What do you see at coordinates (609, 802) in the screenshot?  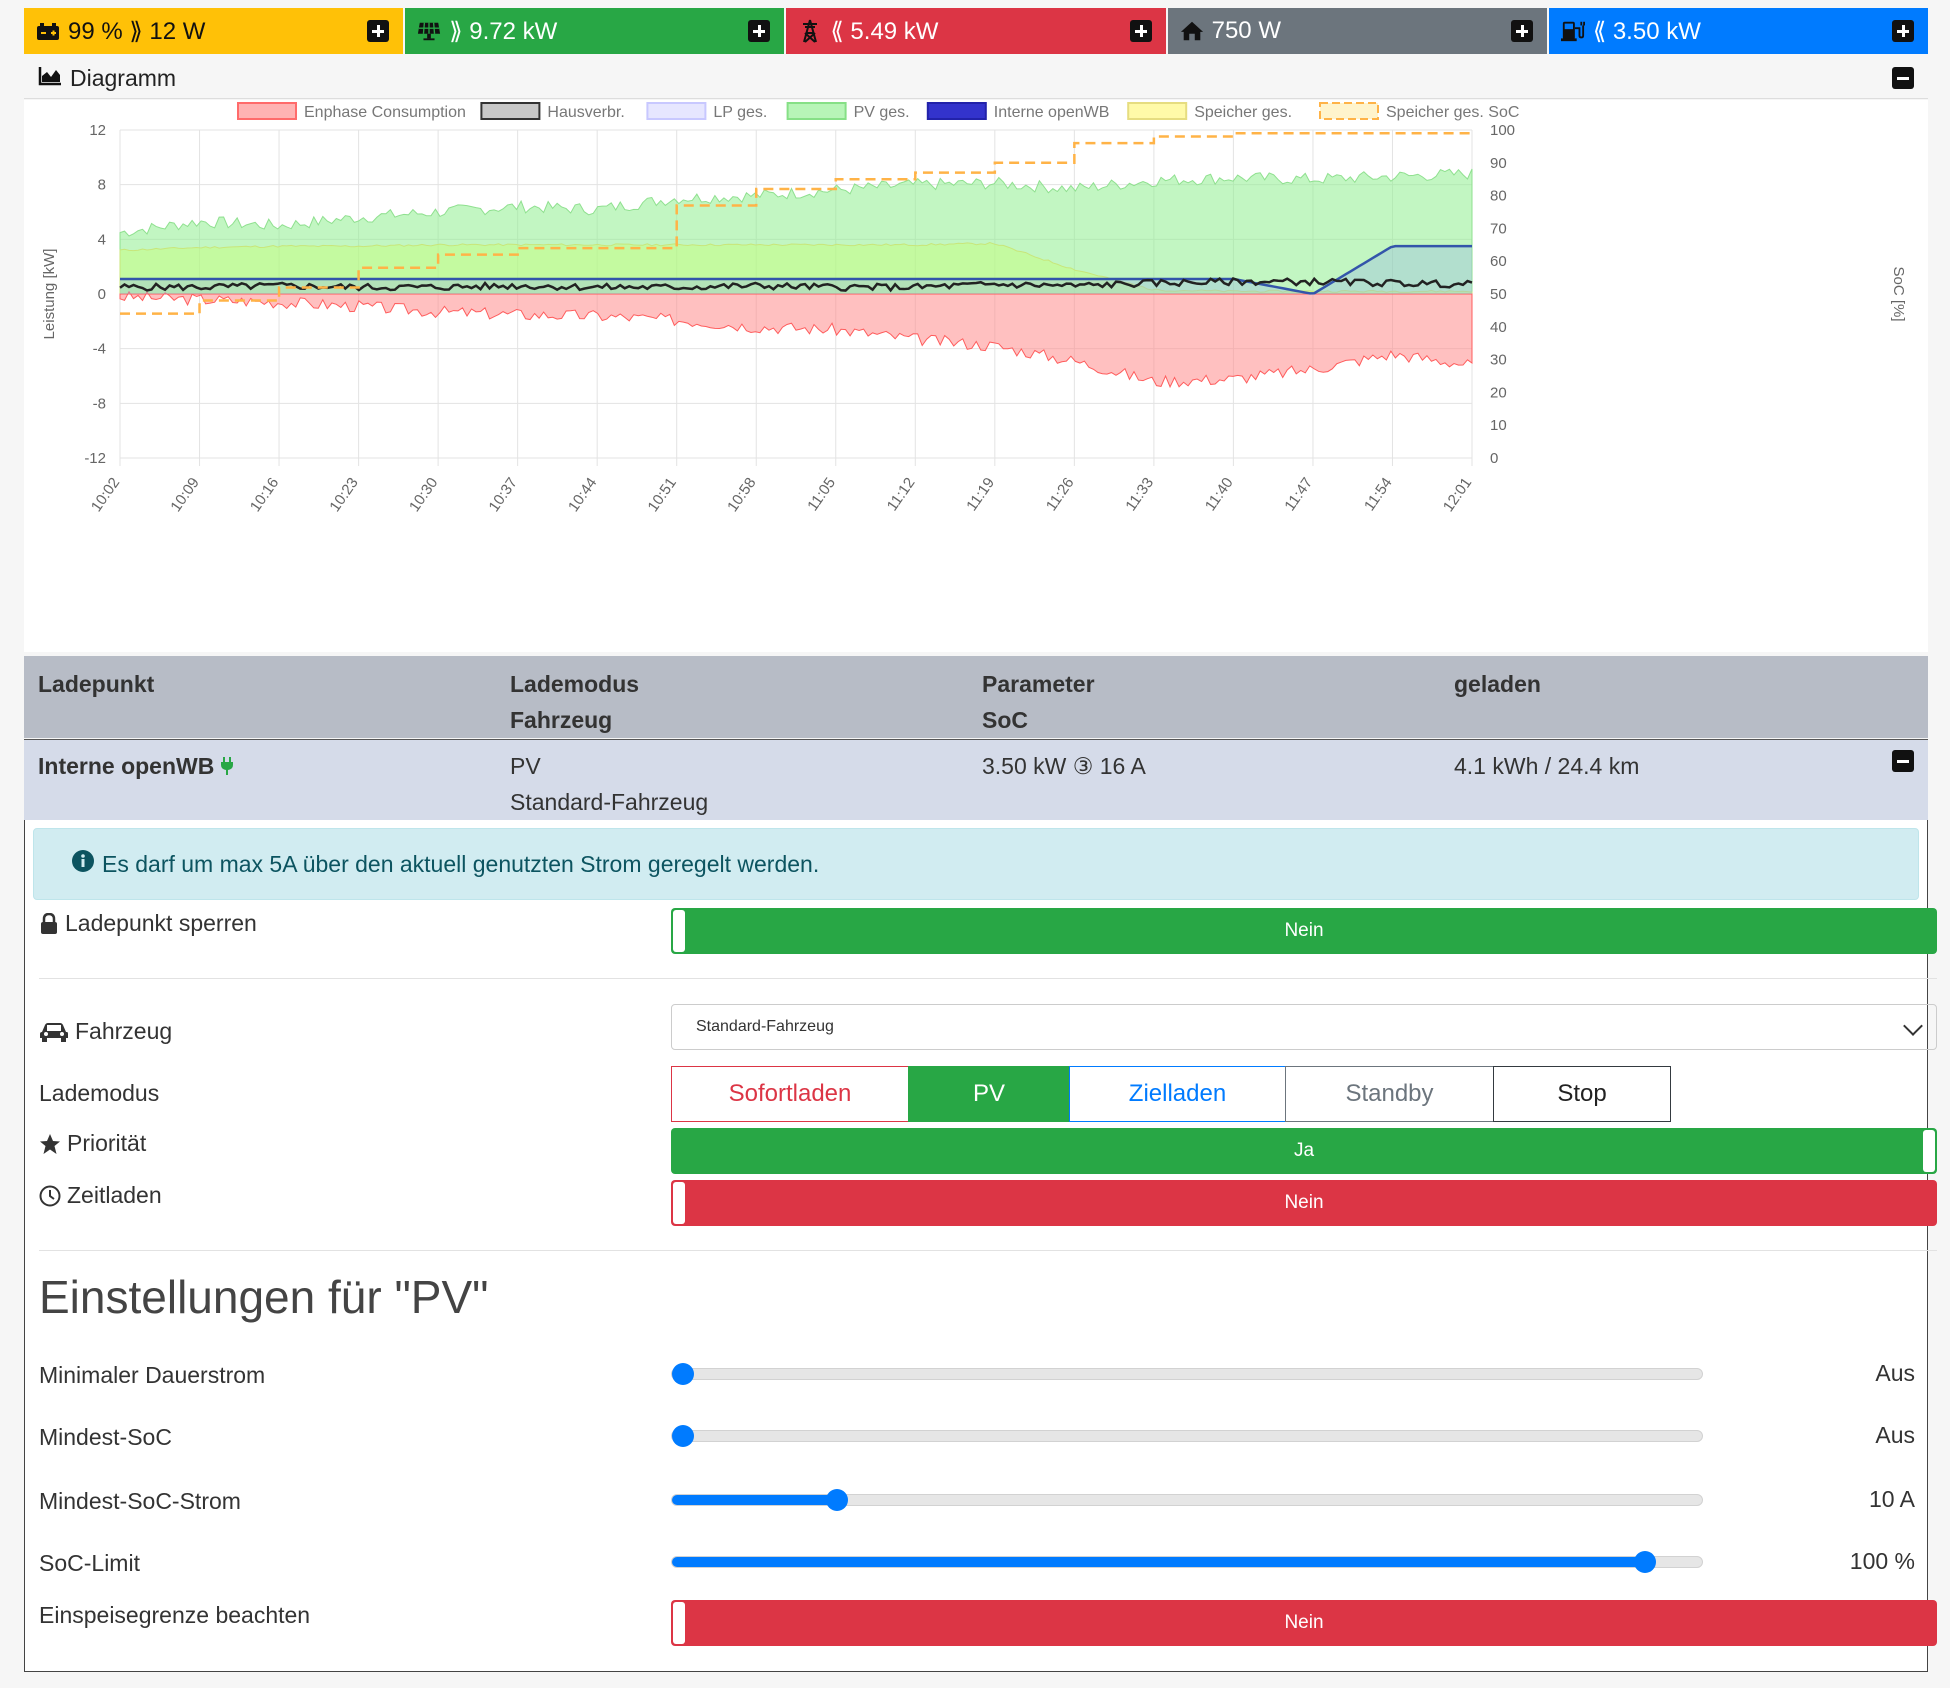 I see `vehicle-value: Standard-Fahrzeug` at bounding box center [609, 802].